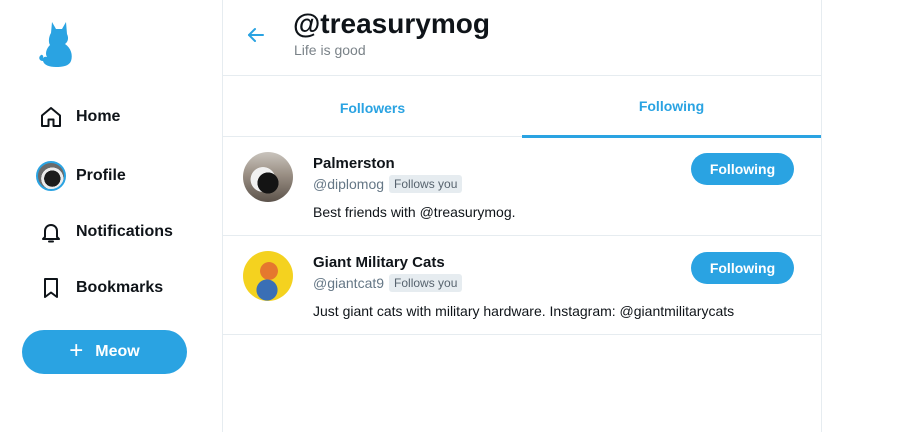 This screenshot has width=901, height=432. Describe the element at coordinates (388, 184) in the screenshot. I see `user-meta: @diplomog Follows you` at that location.